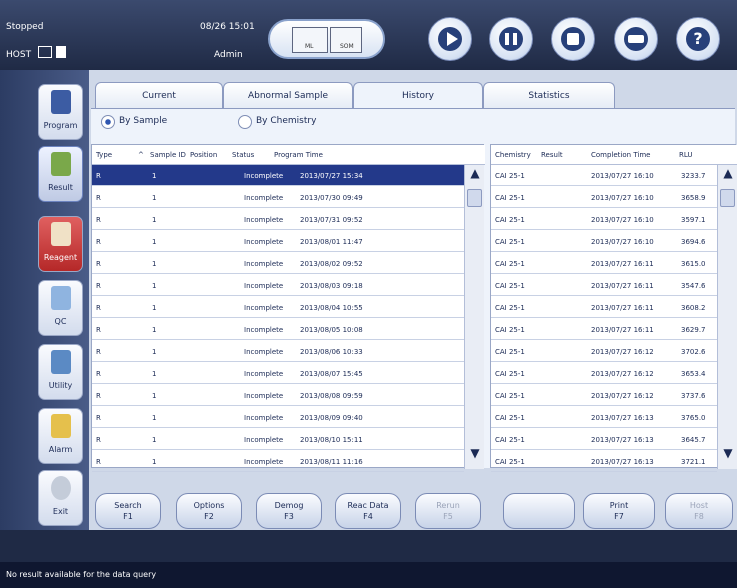 The width and height of the screenshot is (737, 588). What do you see at coordinates (448, 511) in the screenshot?
I see `rerun-button: Rerun F5` at bounding box center [448, 511].